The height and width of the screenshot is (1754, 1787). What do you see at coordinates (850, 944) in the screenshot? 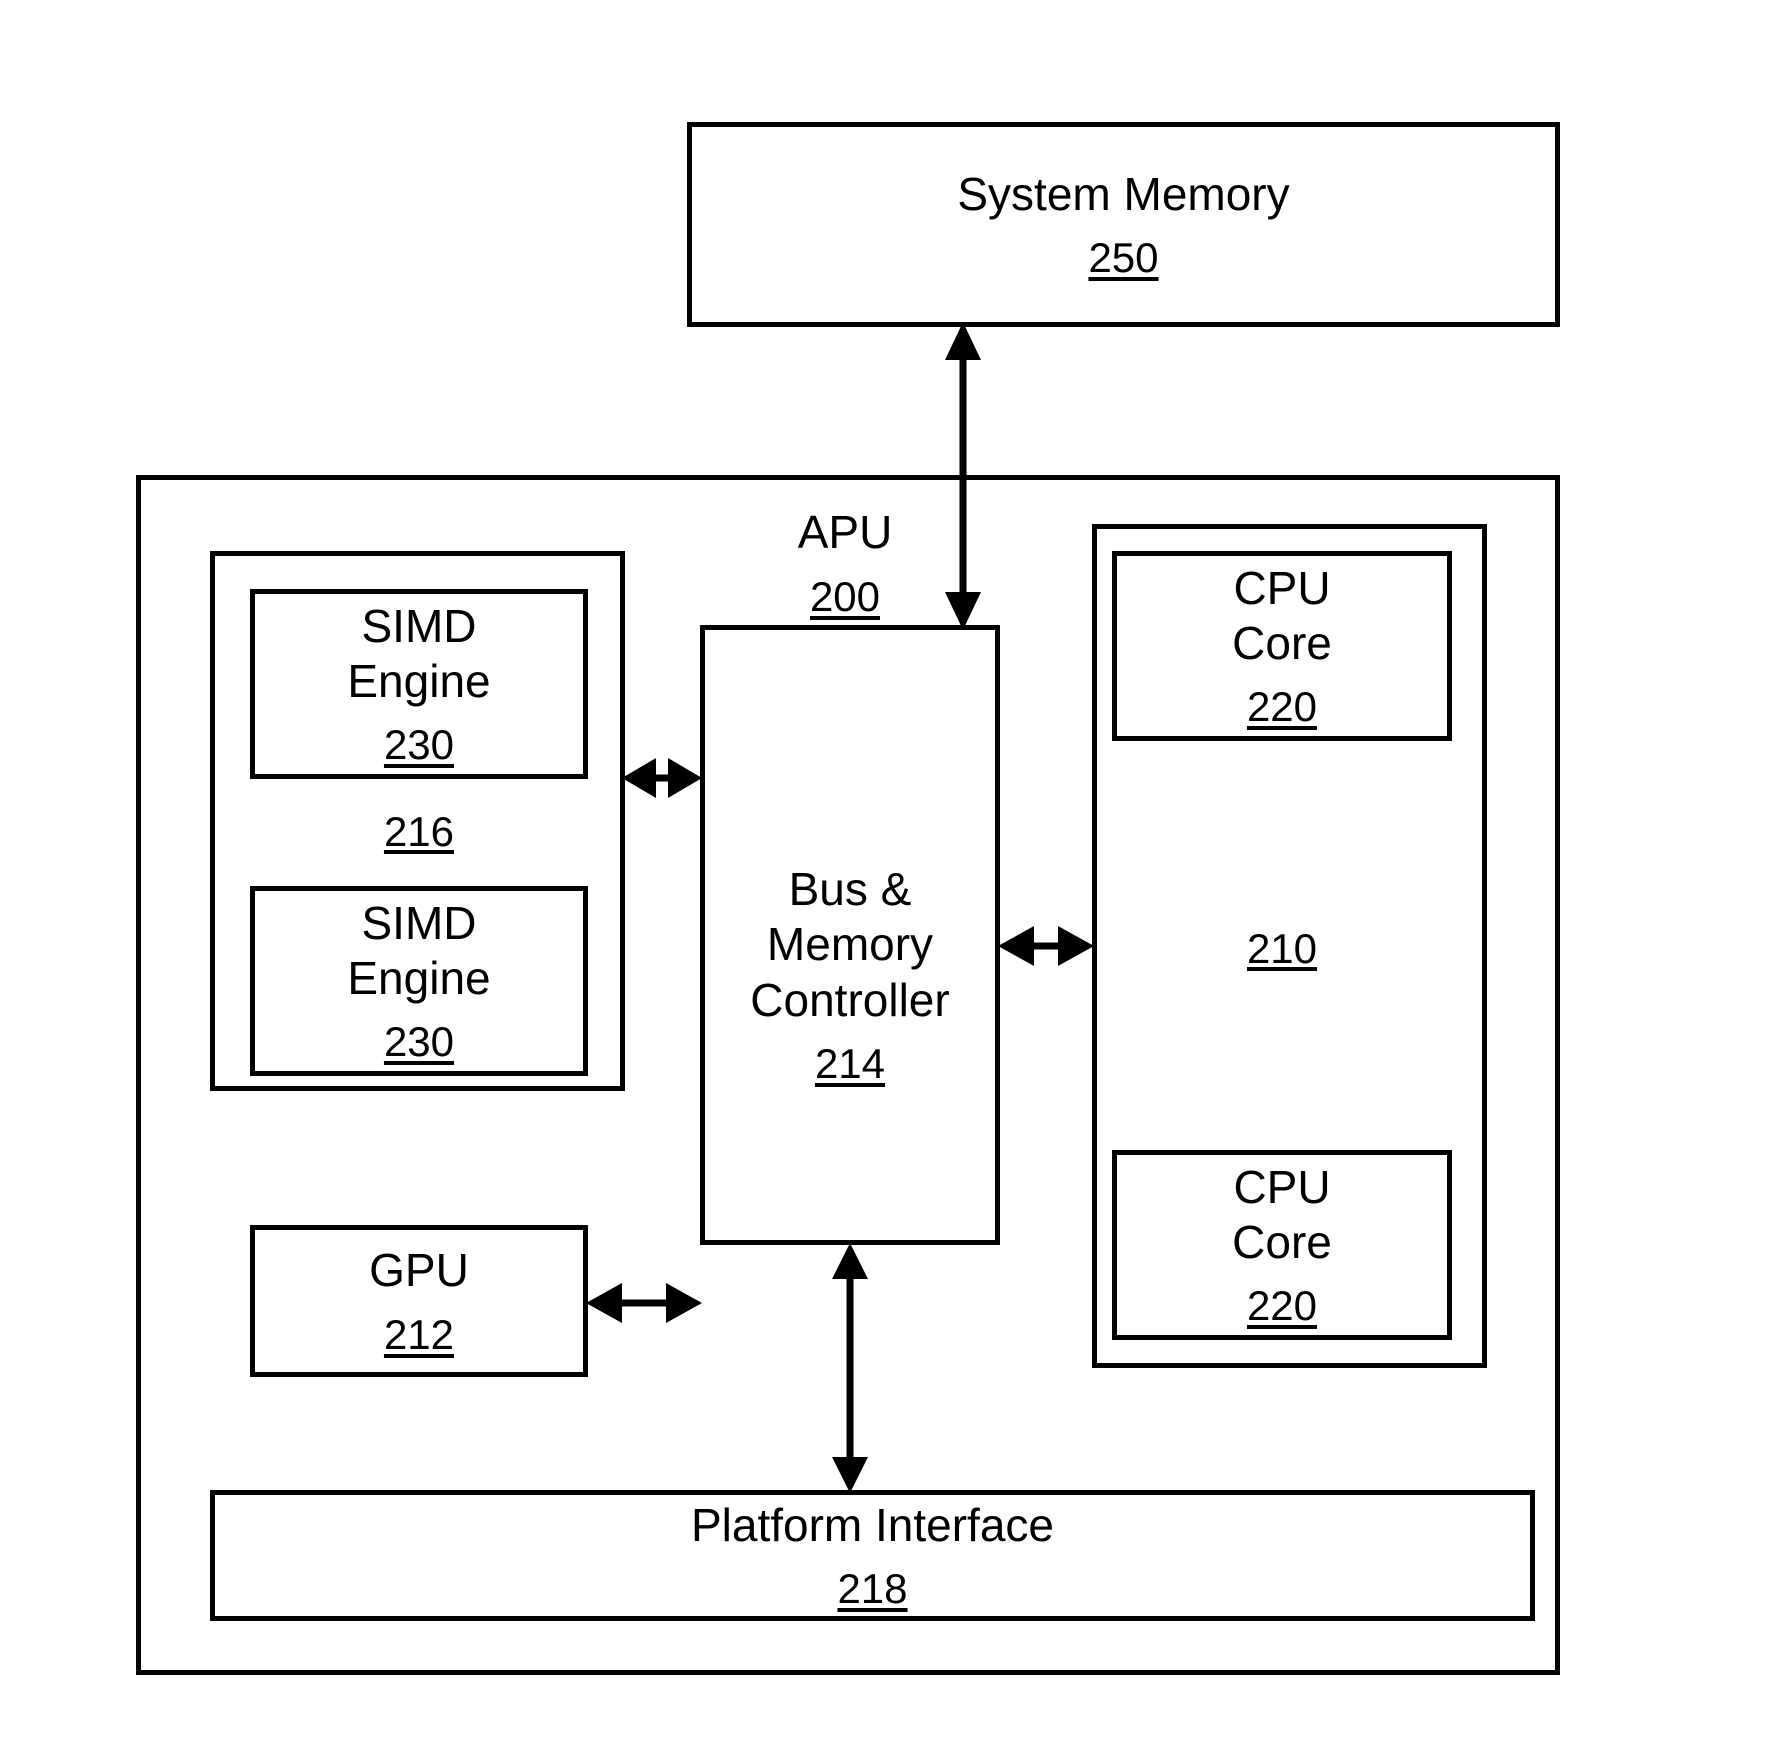
I see `bus-memory-controller-title: Bus & Memory Controller` at bounding box center [850, 944].